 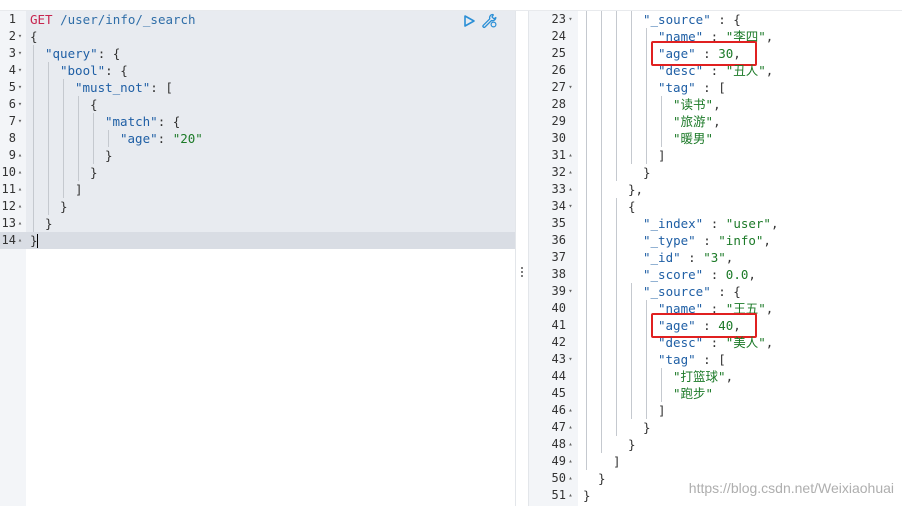 I want to click on line-number-text: 34, so click(x=558, y=206).